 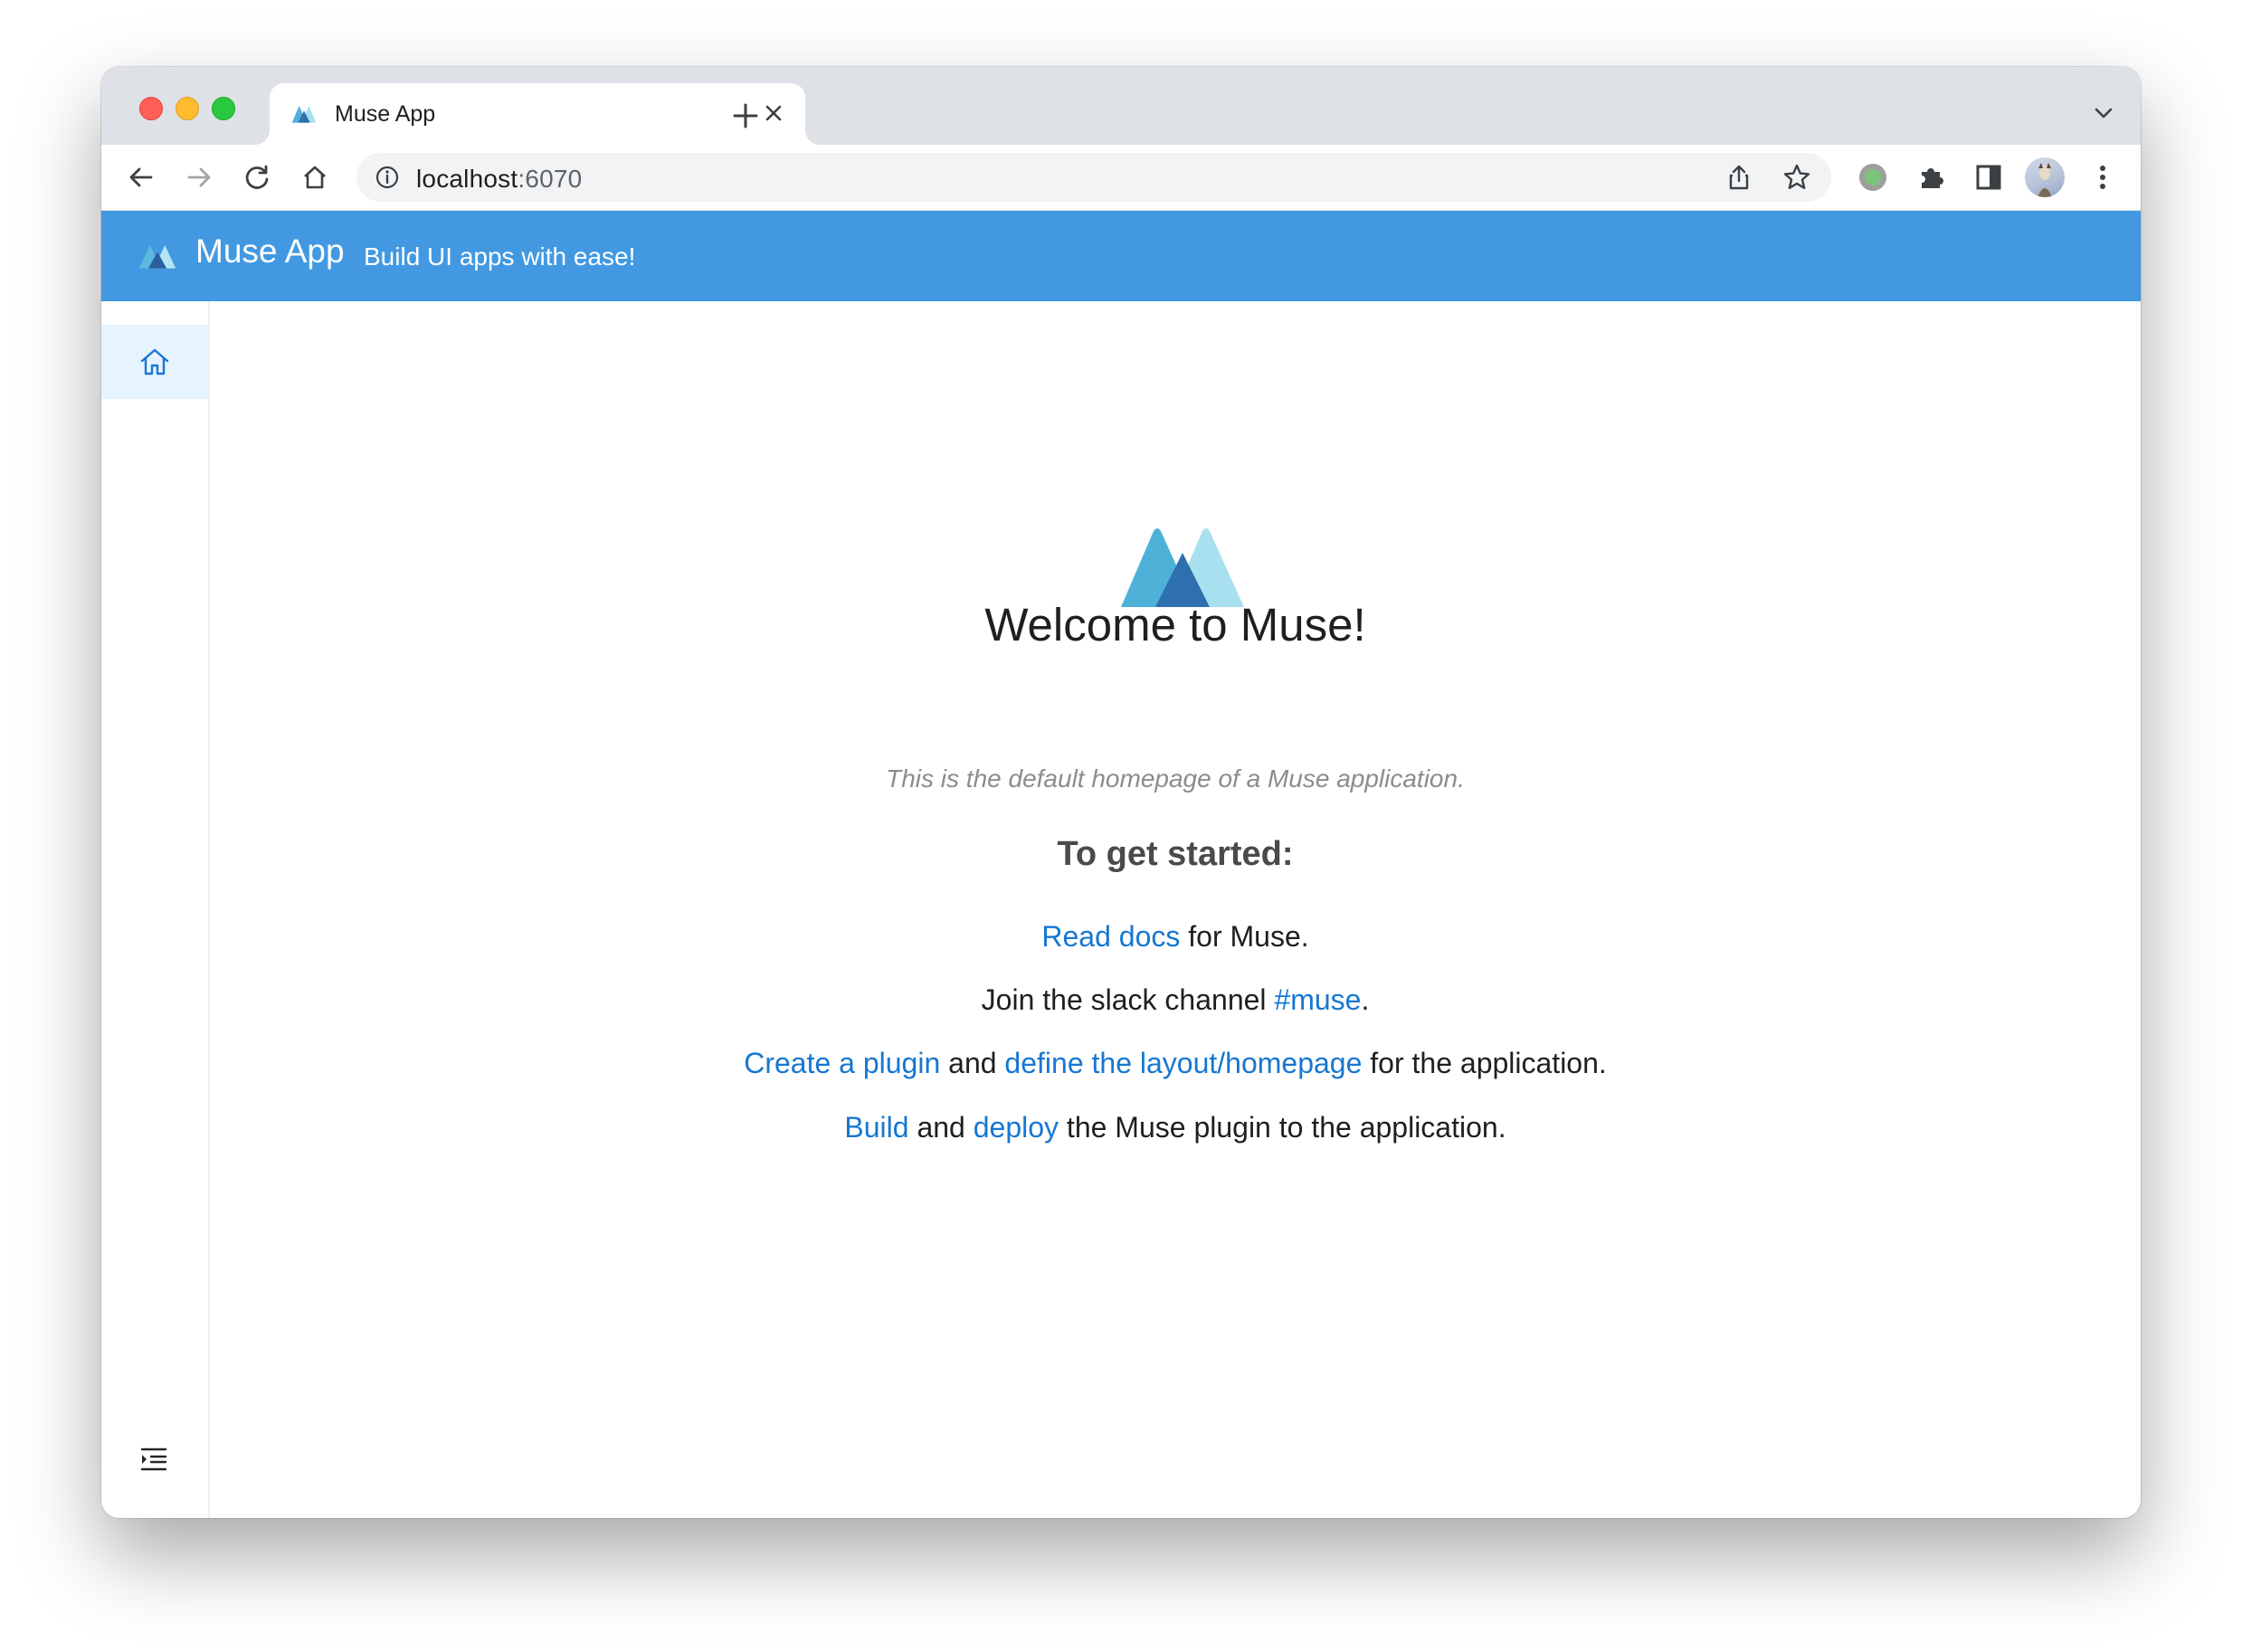 I want to click on app-subtitle: Build UI apps with ease!, so click(x=500, y=256).